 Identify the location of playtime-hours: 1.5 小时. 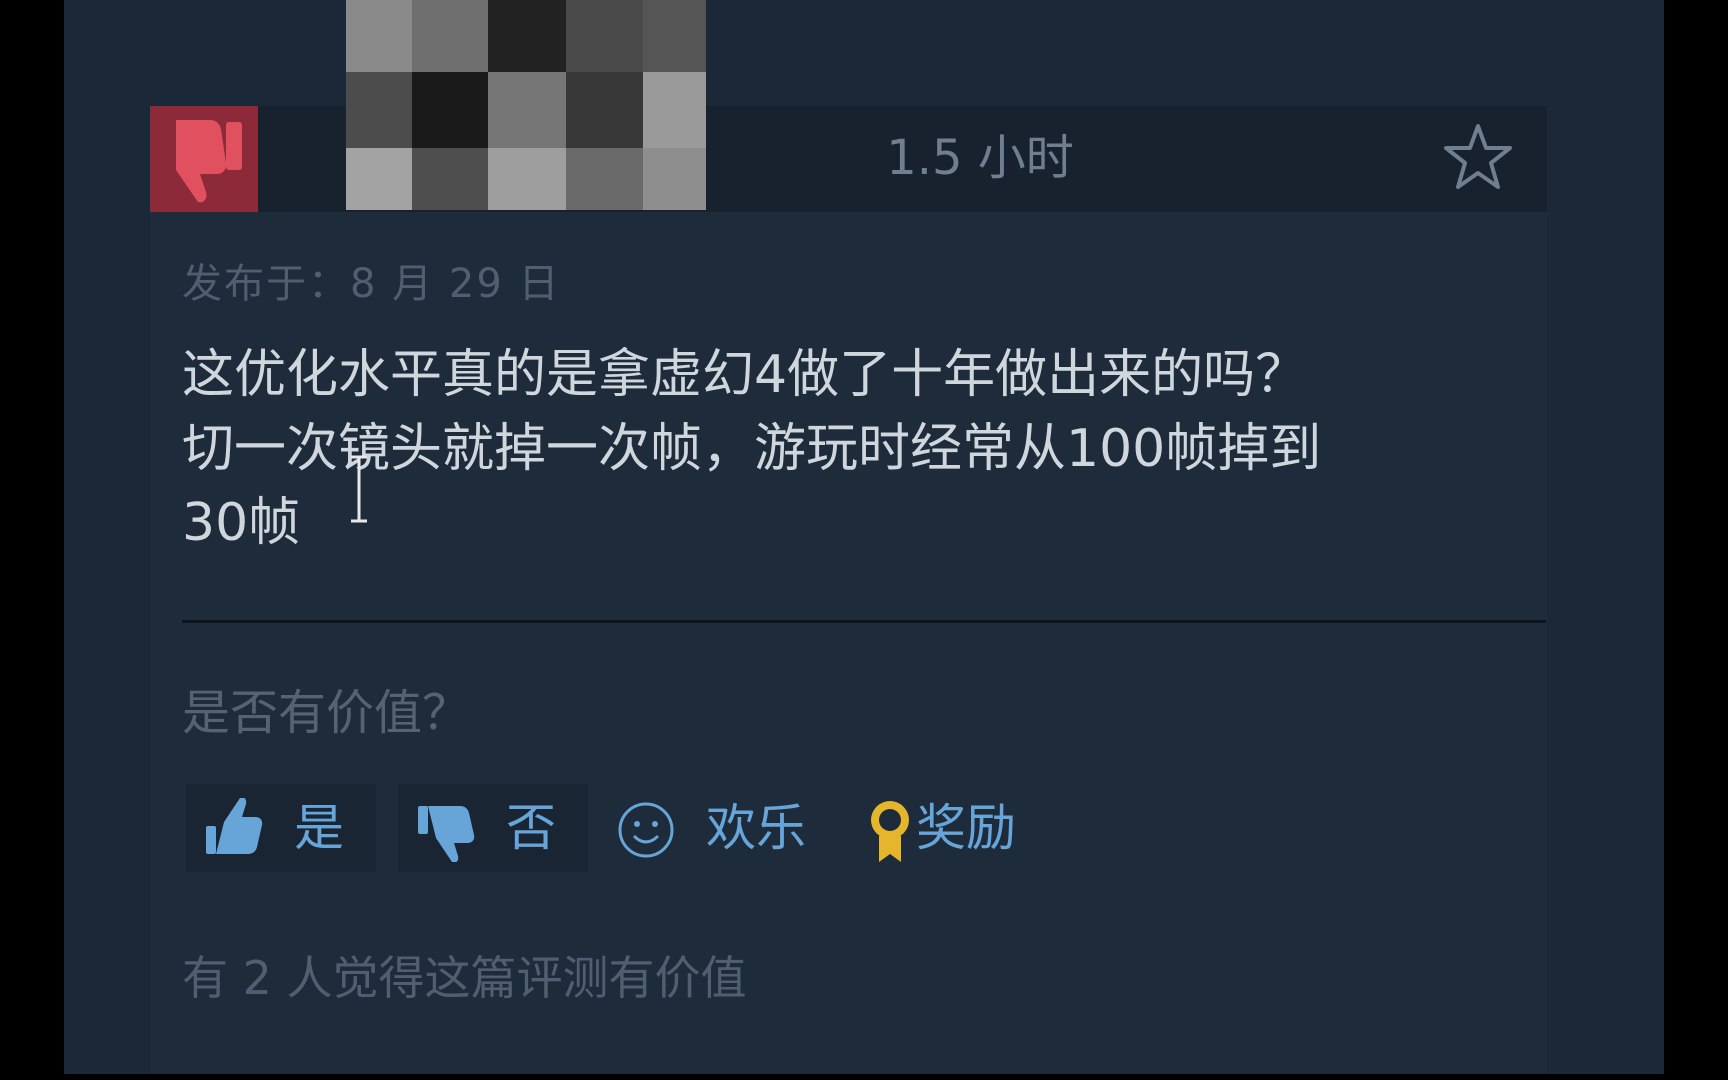
(980, 158).